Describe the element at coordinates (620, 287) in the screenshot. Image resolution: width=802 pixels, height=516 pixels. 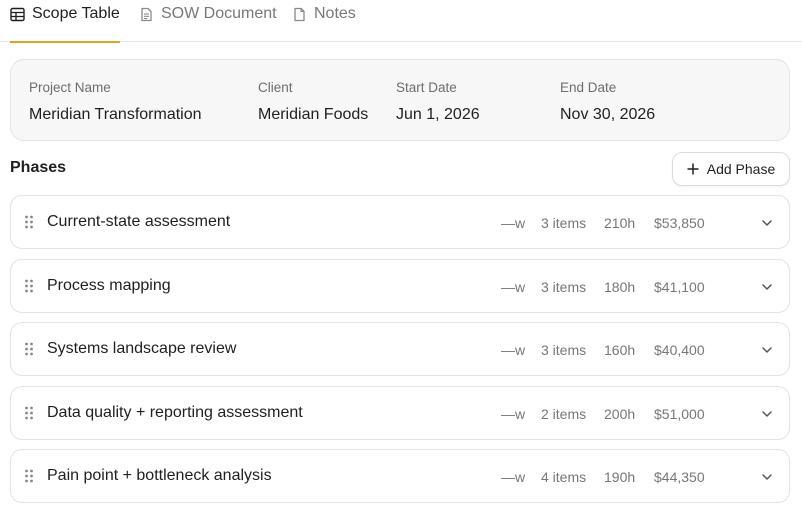
I see `phase-hours: 180h` at that location.